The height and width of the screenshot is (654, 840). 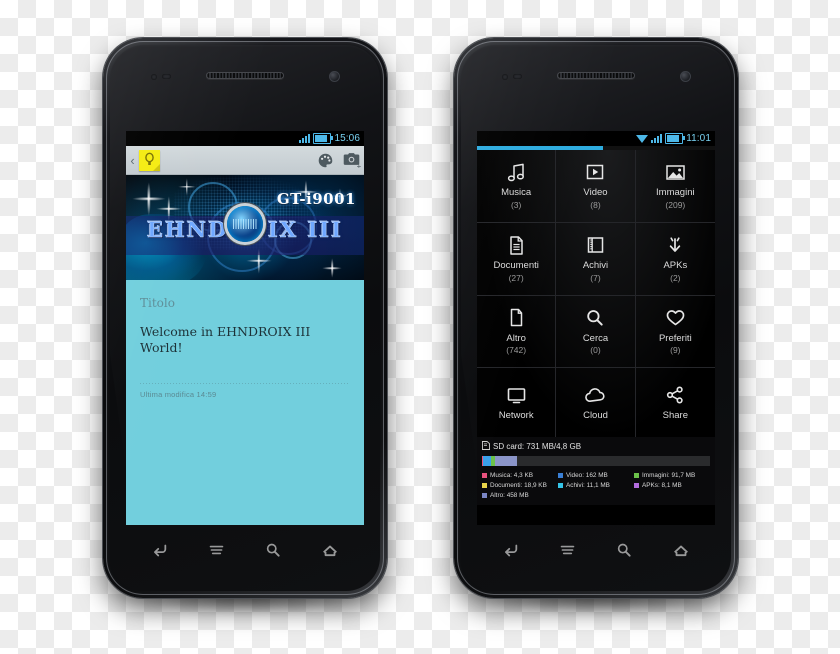 What do you see at coordinates (595, 416) in the screenshot?
I see `grid-item-label: Cloud` at bounding box center [595, 416].